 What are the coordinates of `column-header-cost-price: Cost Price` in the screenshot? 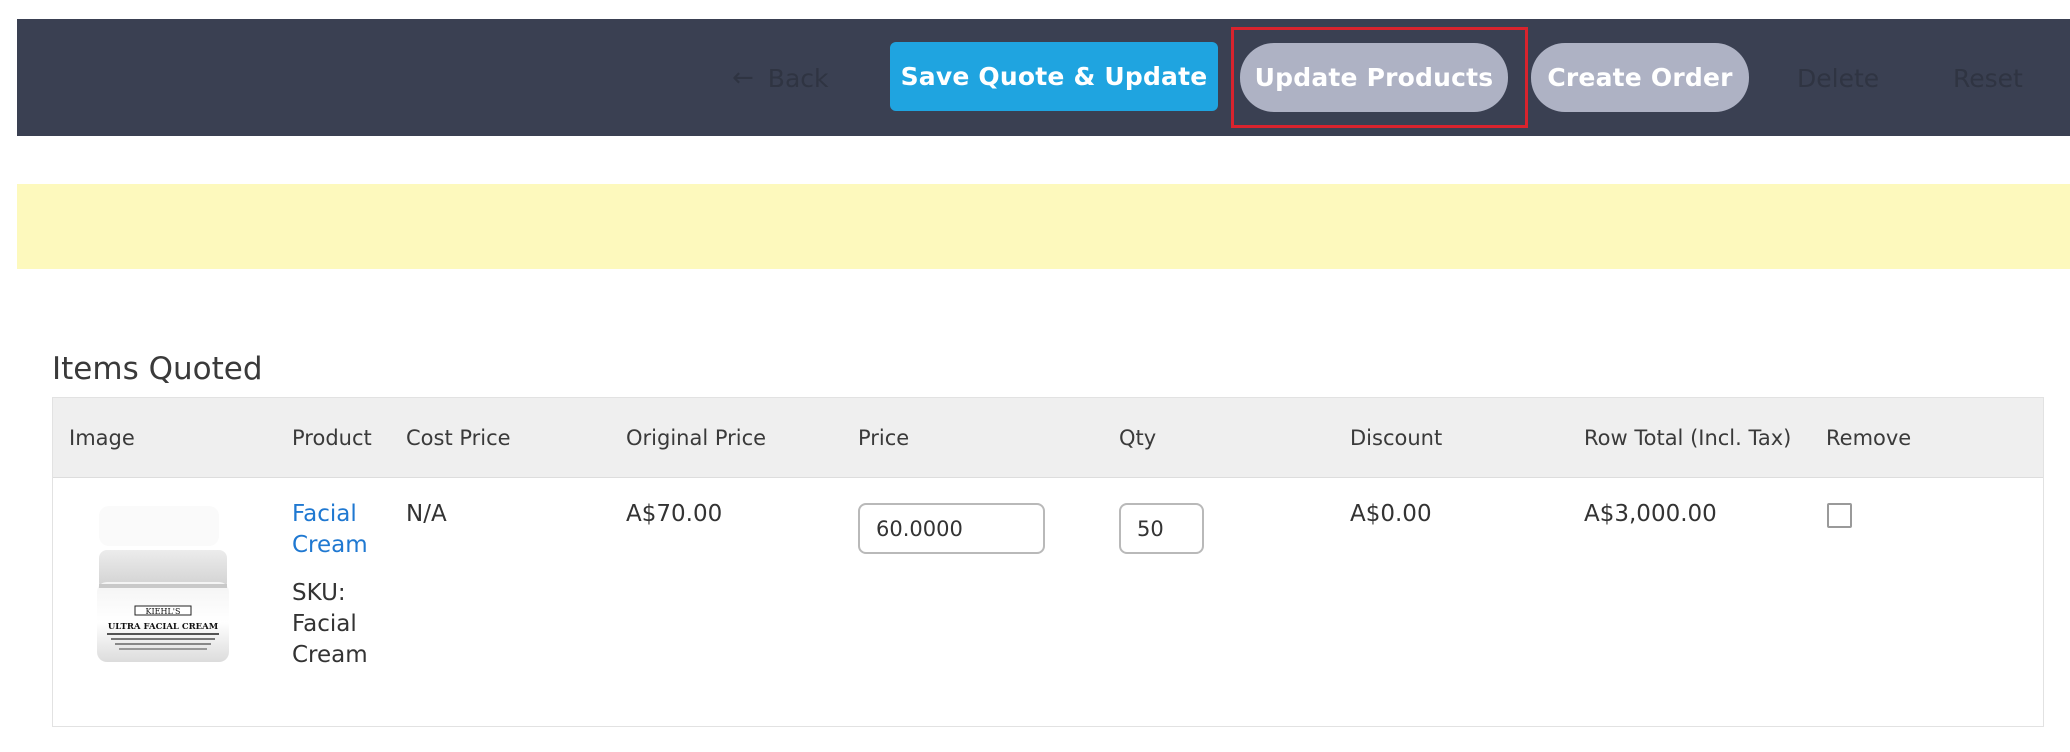 It's located at (458, 438).